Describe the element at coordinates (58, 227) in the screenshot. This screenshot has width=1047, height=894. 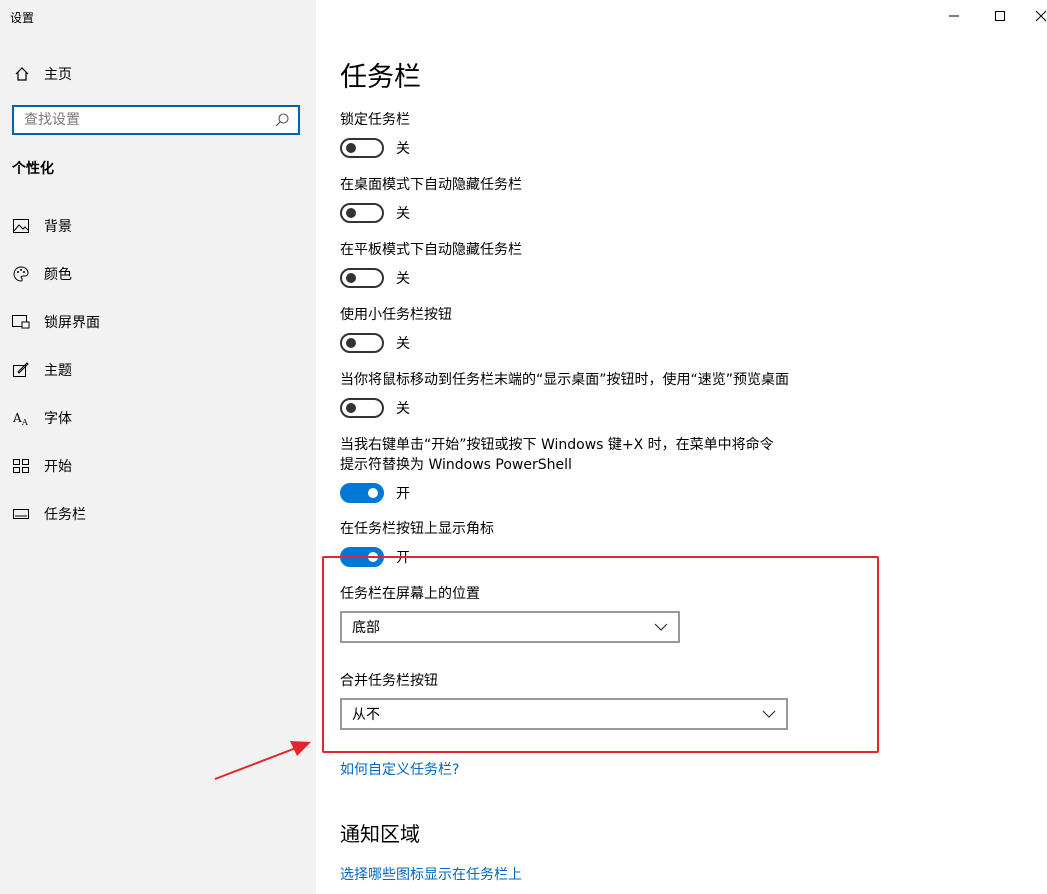
I see `sidebar-item-label: 背景` at that location.